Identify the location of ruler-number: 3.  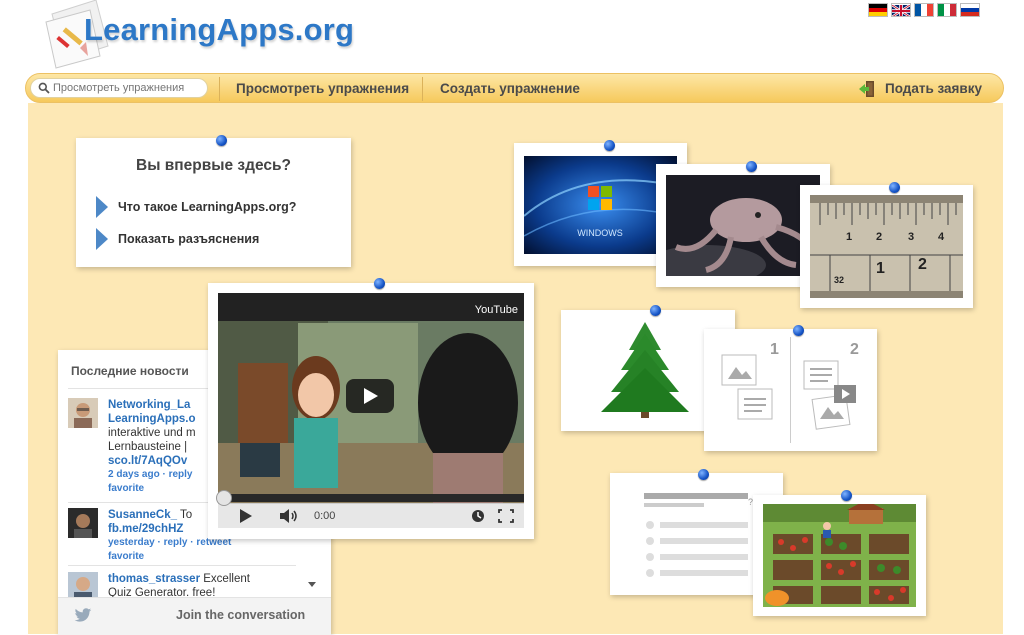
(911, 237).